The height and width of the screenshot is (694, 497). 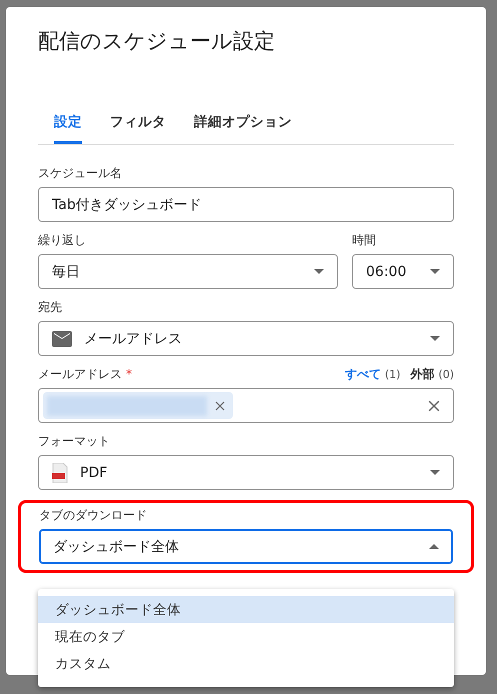 What do you see at coordinates (246, 472) in the screenshot?
I see `select-field: PDF` at bounding box center [246, 472].